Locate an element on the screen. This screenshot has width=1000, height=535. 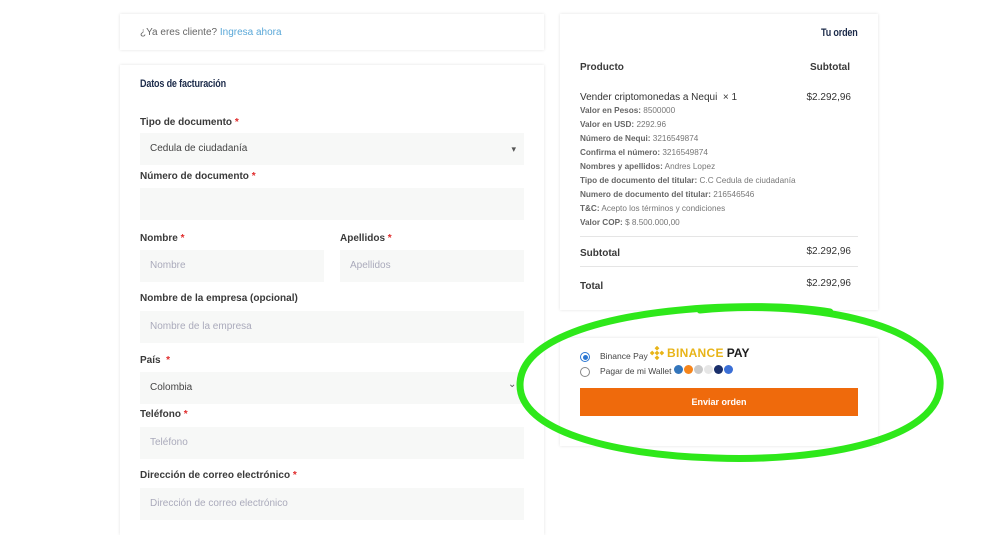
login-card: ¿Ya eres cliente? Ingresa ahora is located at coordinates (332, 32).